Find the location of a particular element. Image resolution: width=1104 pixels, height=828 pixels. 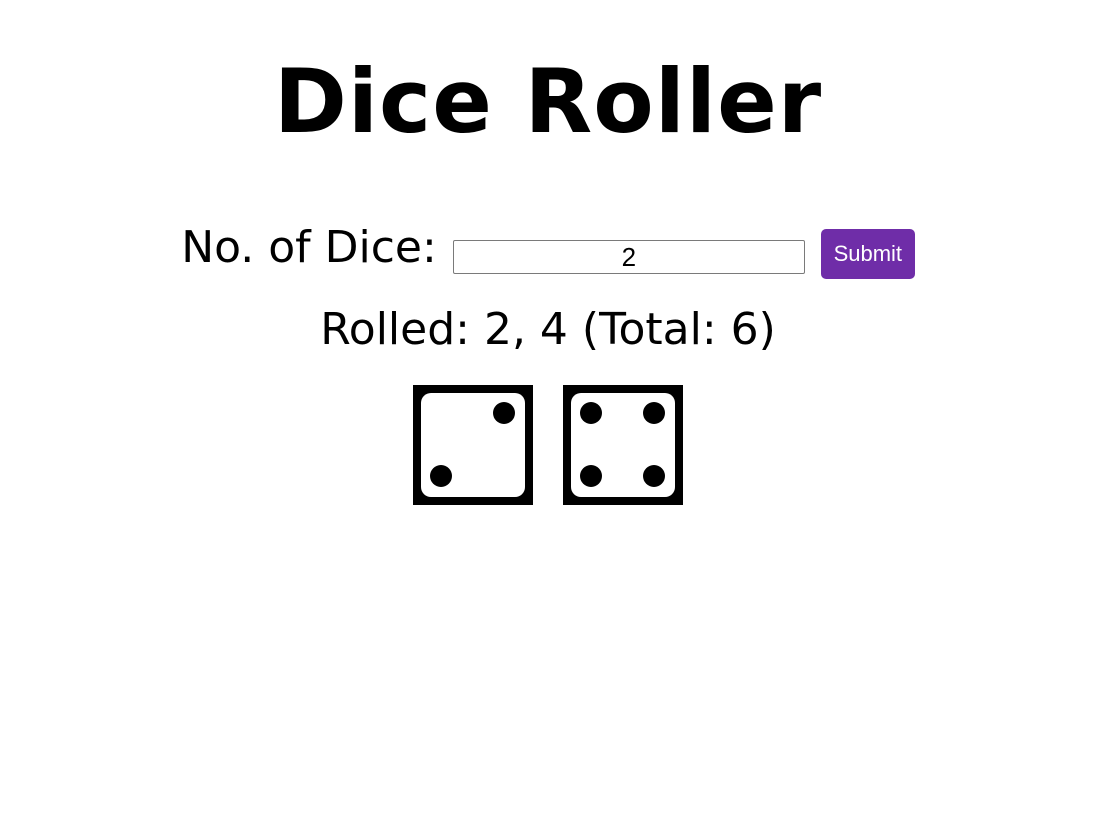

page-title: Dice Roller is located at coordinates (548, 101).